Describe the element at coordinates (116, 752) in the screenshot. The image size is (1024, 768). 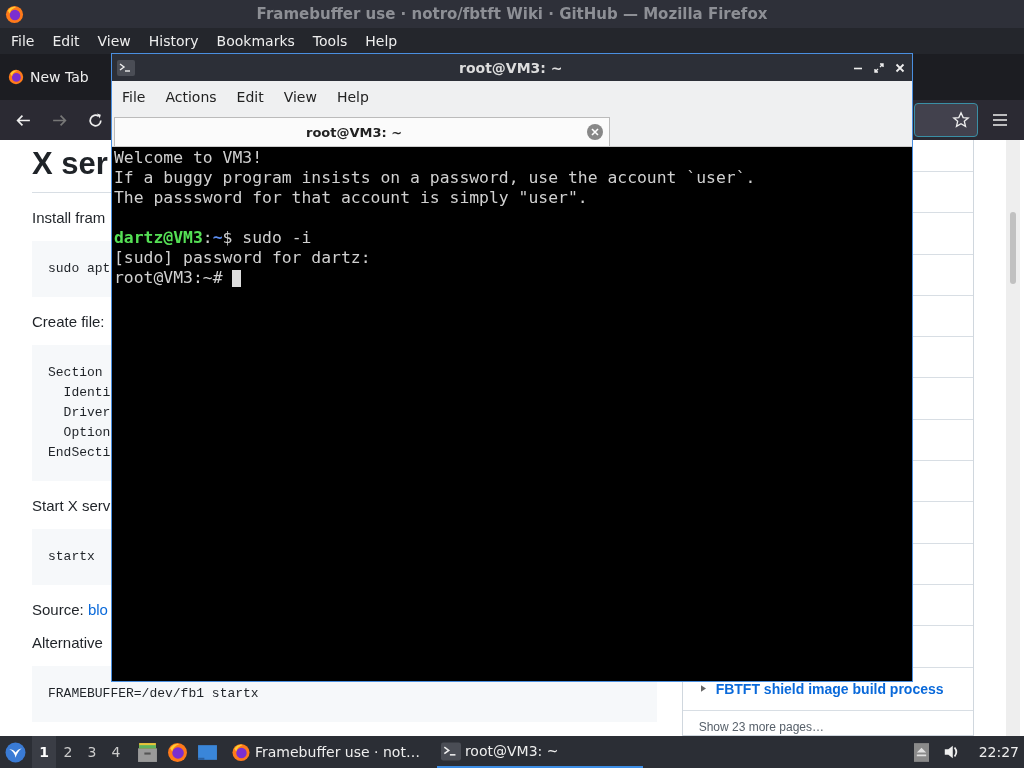
I see `workspace-button: 4` at that location.